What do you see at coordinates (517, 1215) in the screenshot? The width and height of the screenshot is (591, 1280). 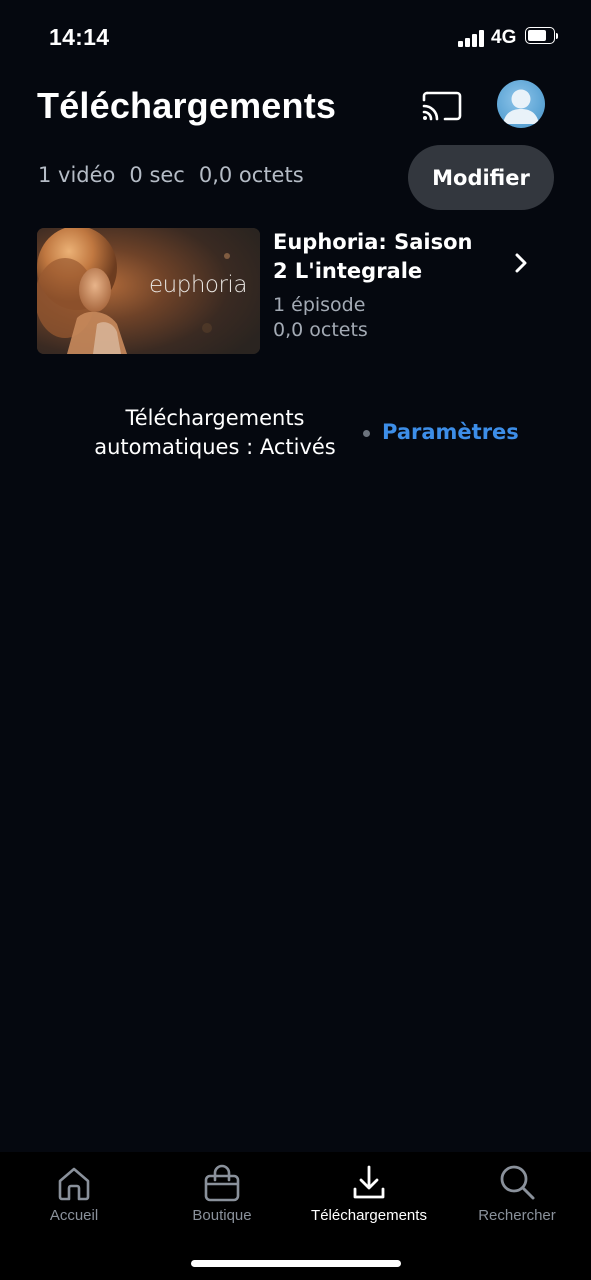 I see `nav-label-search: Rechercher` at bounding box center [517, 1215].